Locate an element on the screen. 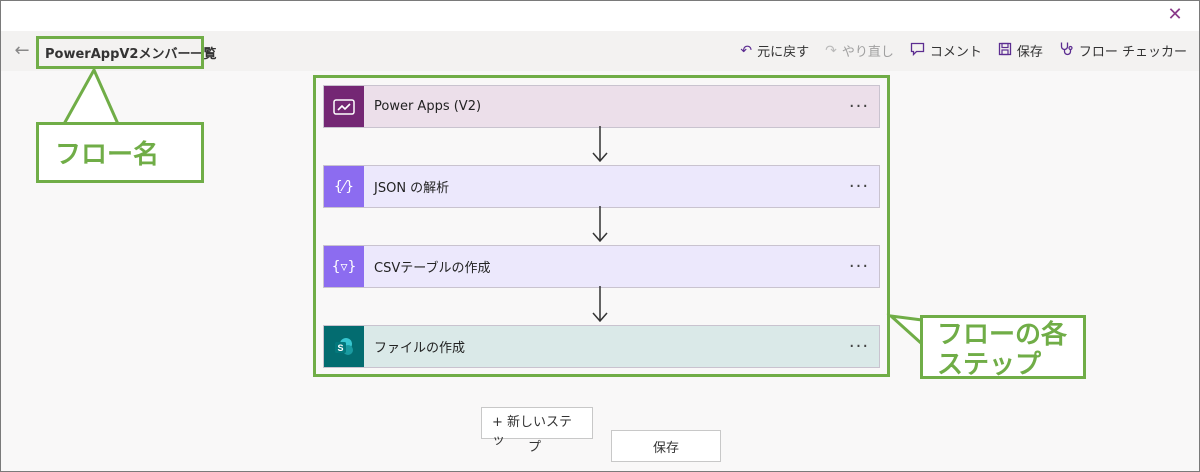 This screenshot has height=472, width=1200. comment-button: コメント is located at coordinates (946, 50).